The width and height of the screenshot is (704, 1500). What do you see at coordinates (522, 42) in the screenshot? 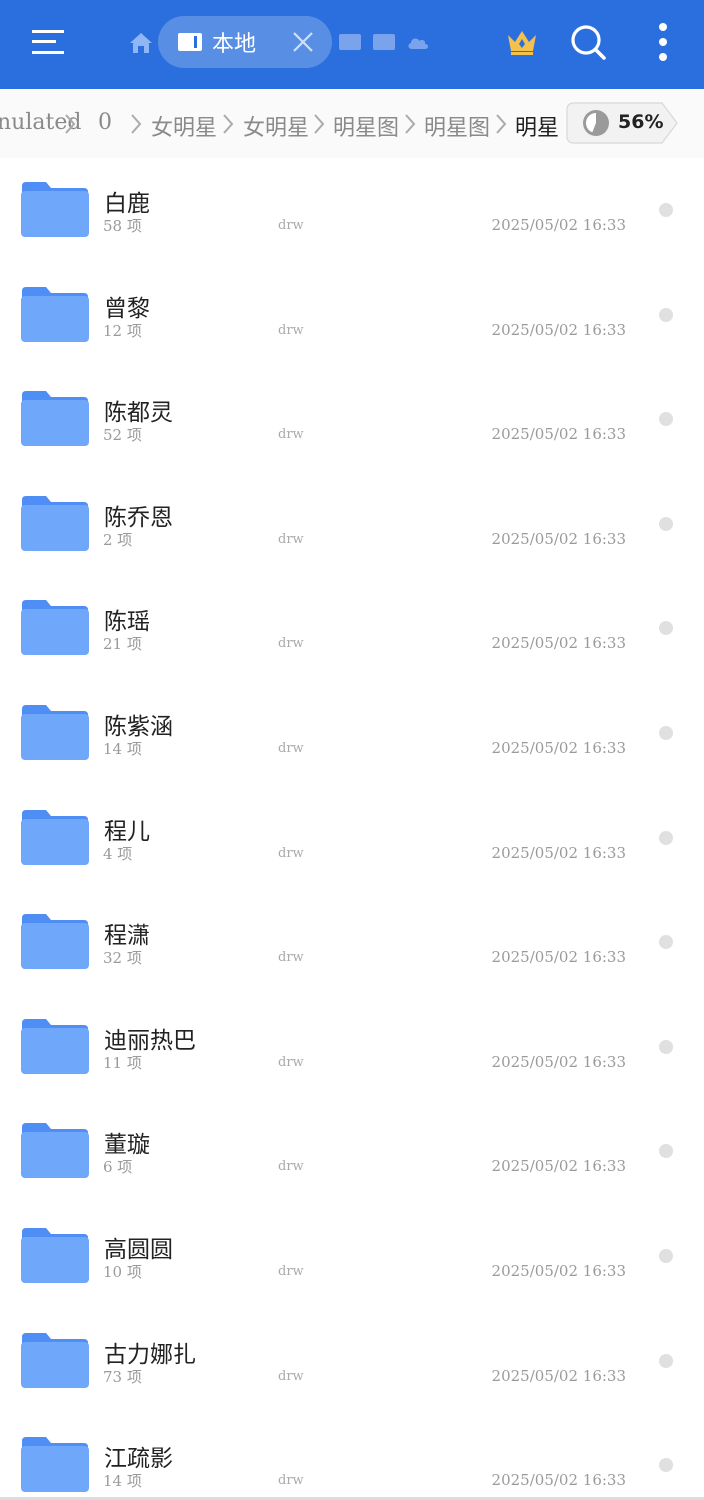
I see `vip-crown-icon` at bounding box center [522, 42].